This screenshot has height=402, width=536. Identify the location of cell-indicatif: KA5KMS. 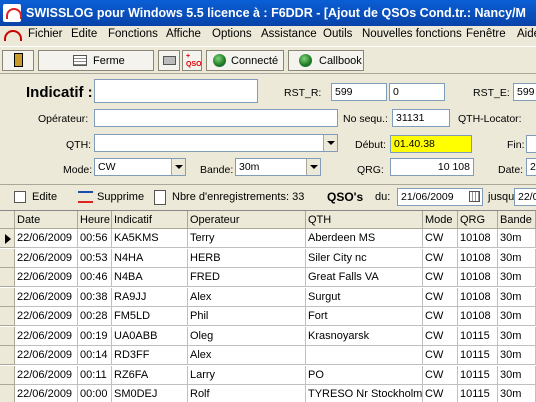
(150, 238).